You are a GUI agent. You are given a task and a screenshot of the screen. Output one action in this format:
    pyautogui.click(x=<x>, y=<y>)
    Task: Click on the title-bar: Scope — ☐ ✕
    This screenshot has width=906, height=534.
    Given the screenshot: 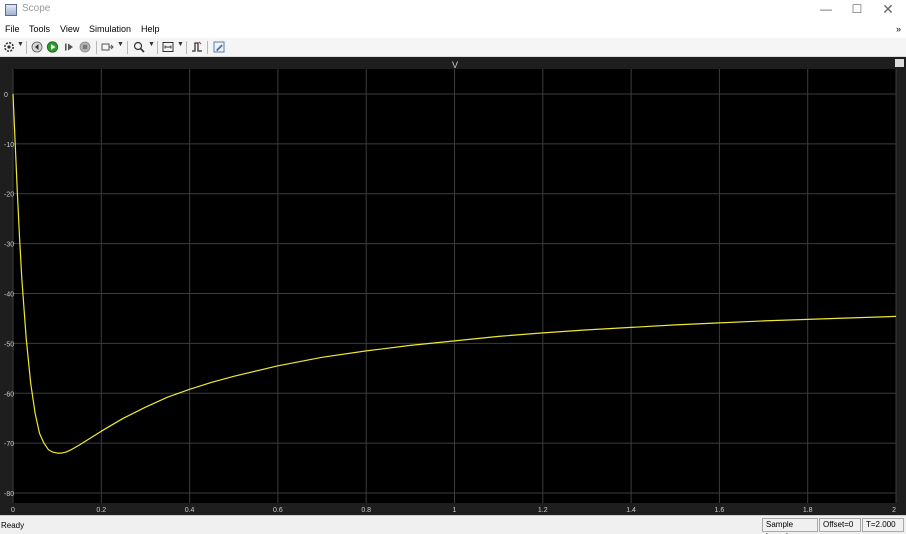 What is the action you would take?
    pyautogui.click(x=453, y=10)
    